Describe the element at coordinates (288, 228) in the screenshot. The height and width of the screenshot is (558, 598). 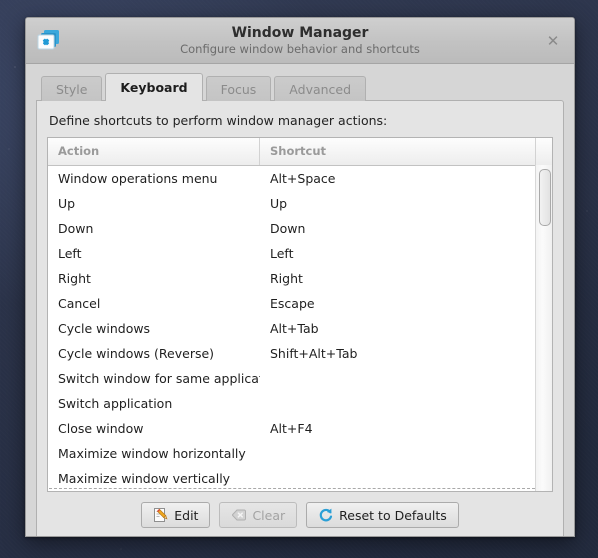
I see `cell-shortcut: Down` at that location.